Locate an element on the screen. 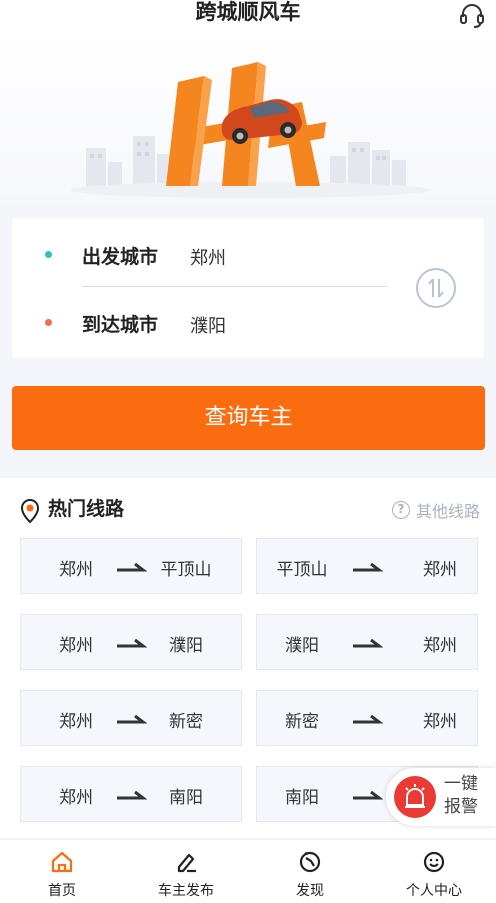 Image resolution: width=496 pixels, height=903 pixels. location-pin-icon is located at coordinates (30, 511).